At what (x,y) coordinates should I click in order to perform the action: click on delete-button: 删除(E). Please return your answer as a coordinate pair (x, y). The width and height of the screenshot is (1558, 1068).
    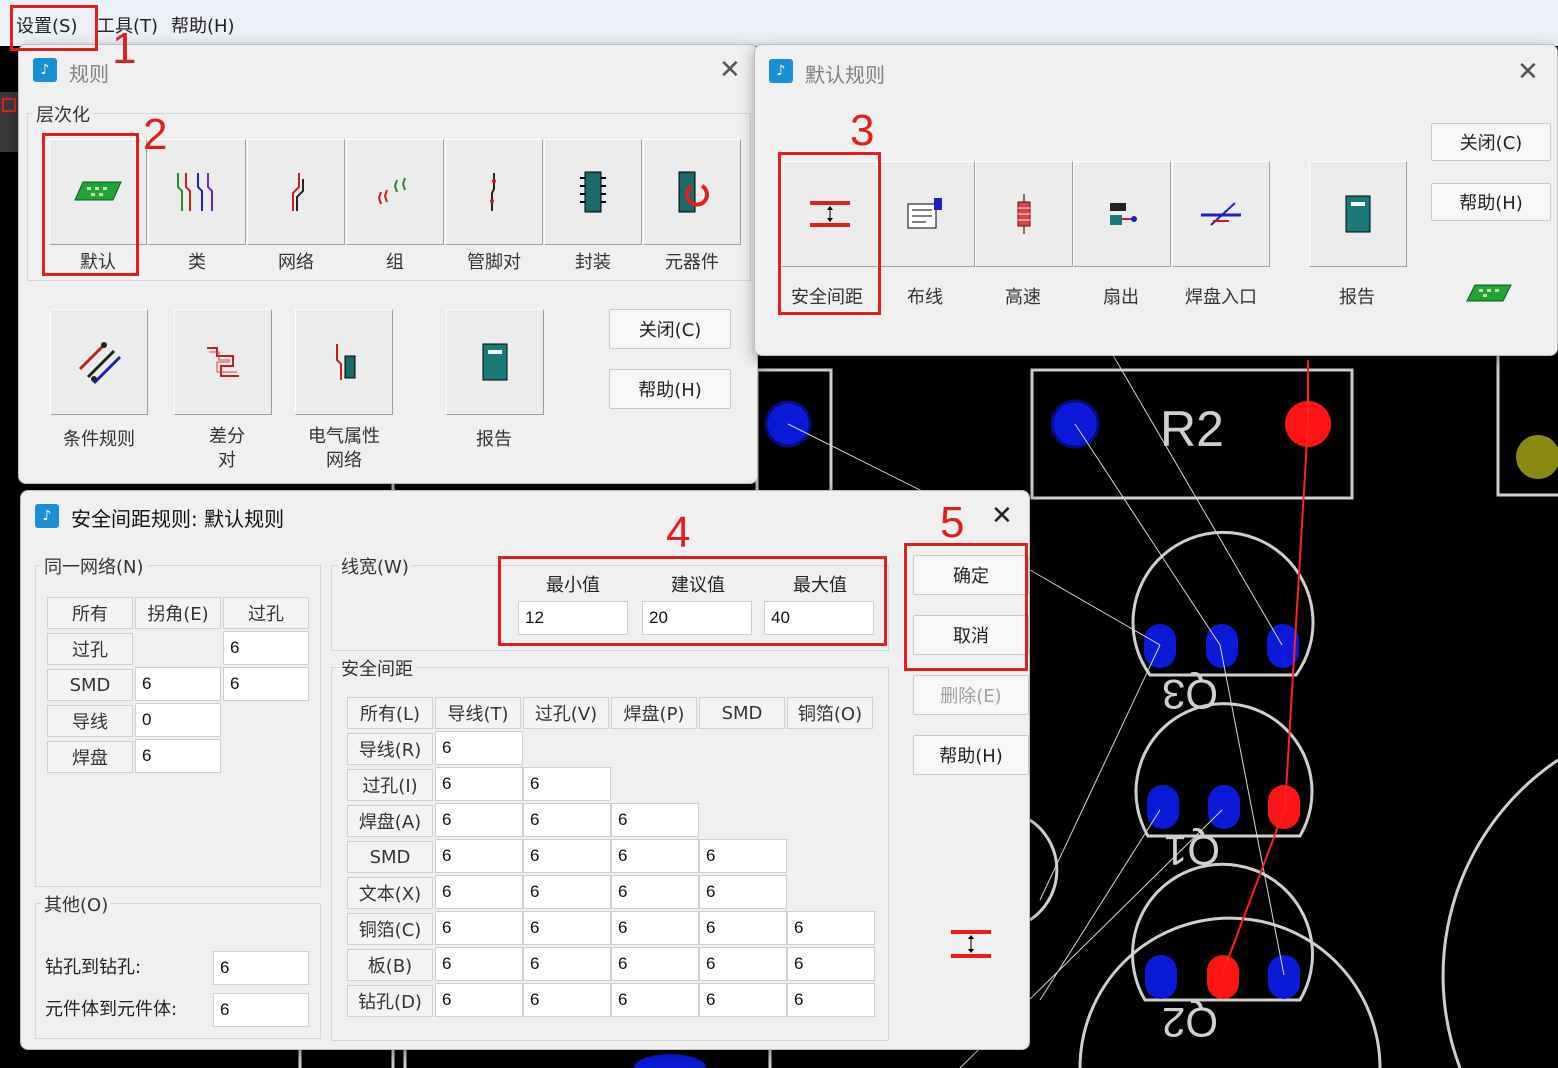
    Looking at the image, I should click on (971, 695).